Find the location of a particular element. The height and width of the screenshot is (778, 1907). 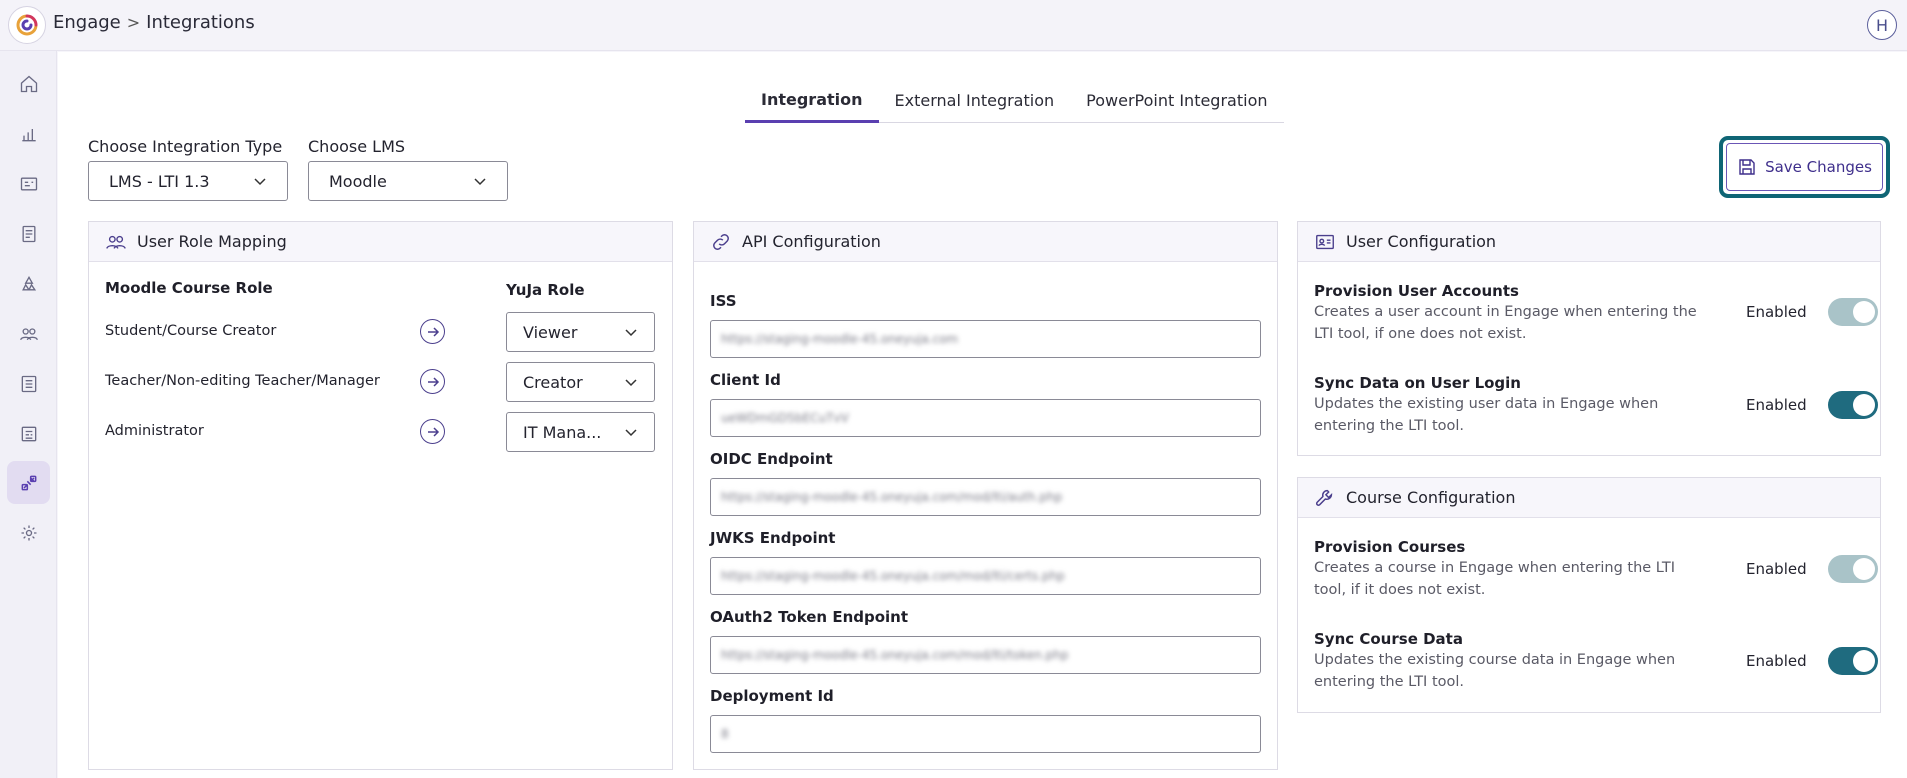

sync-course-data-status: Enabled is located at coordinates (1776, 661).